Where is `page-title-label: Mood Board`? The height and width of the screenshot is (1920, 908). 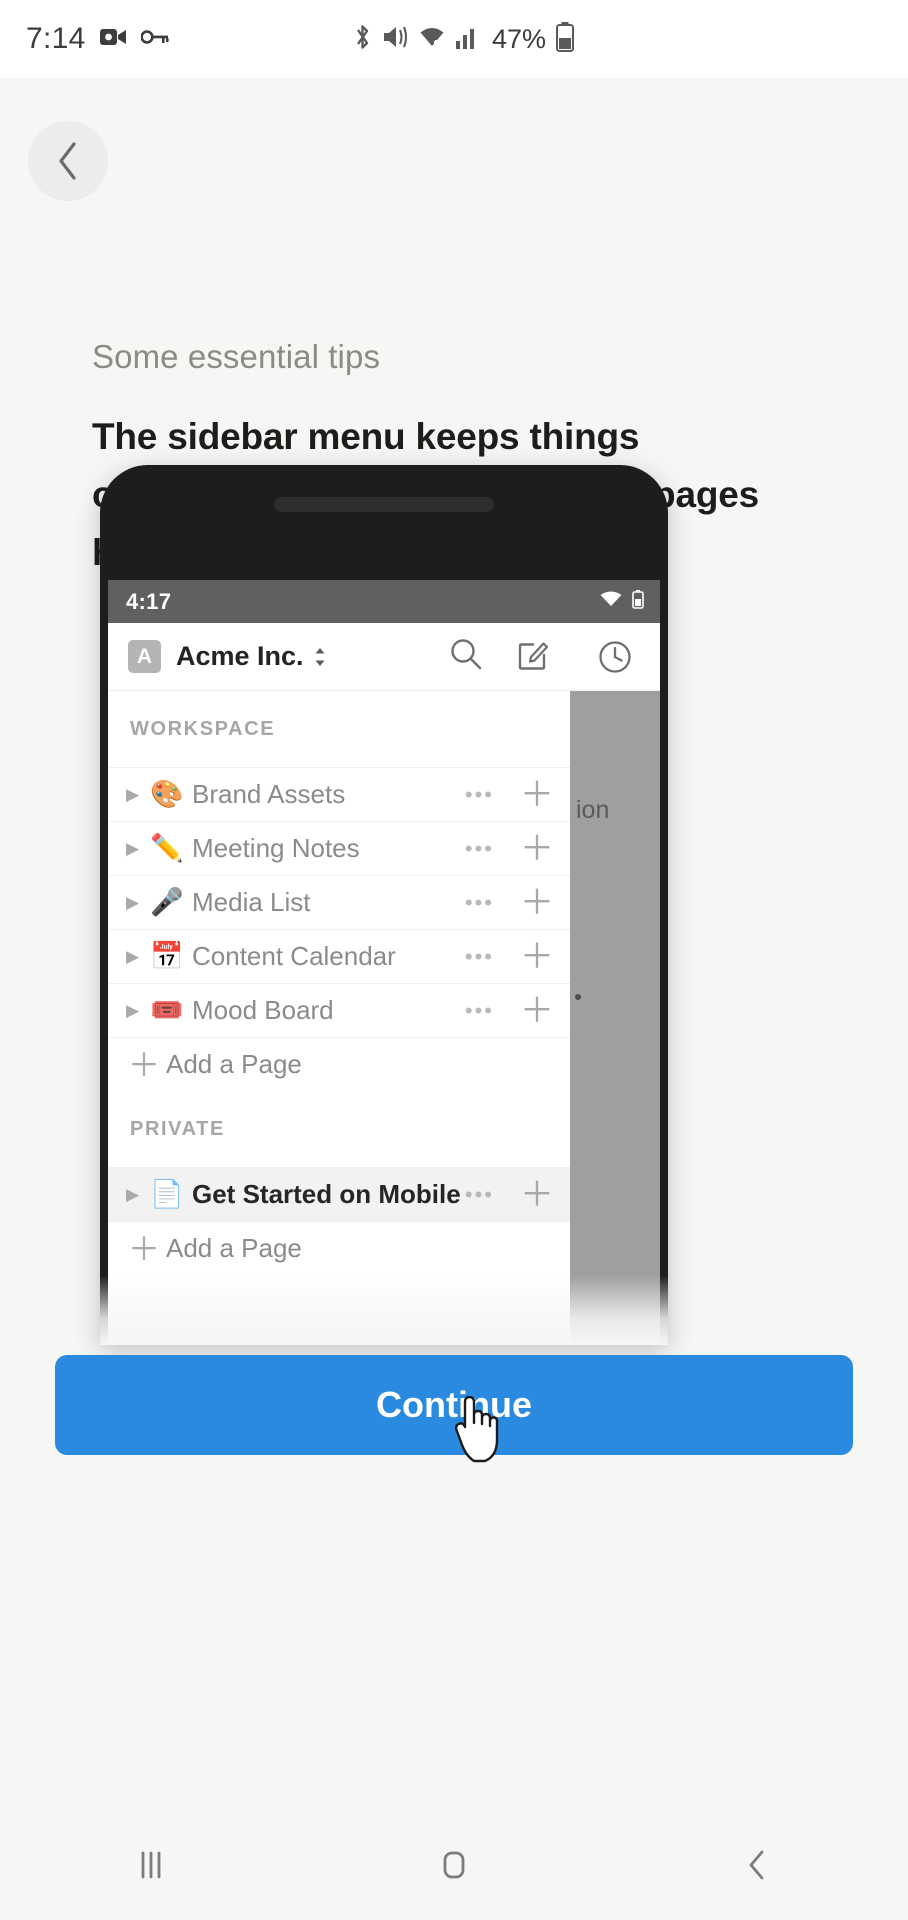 page-title-label: Mood Board is located at coordinates (263, 1010).